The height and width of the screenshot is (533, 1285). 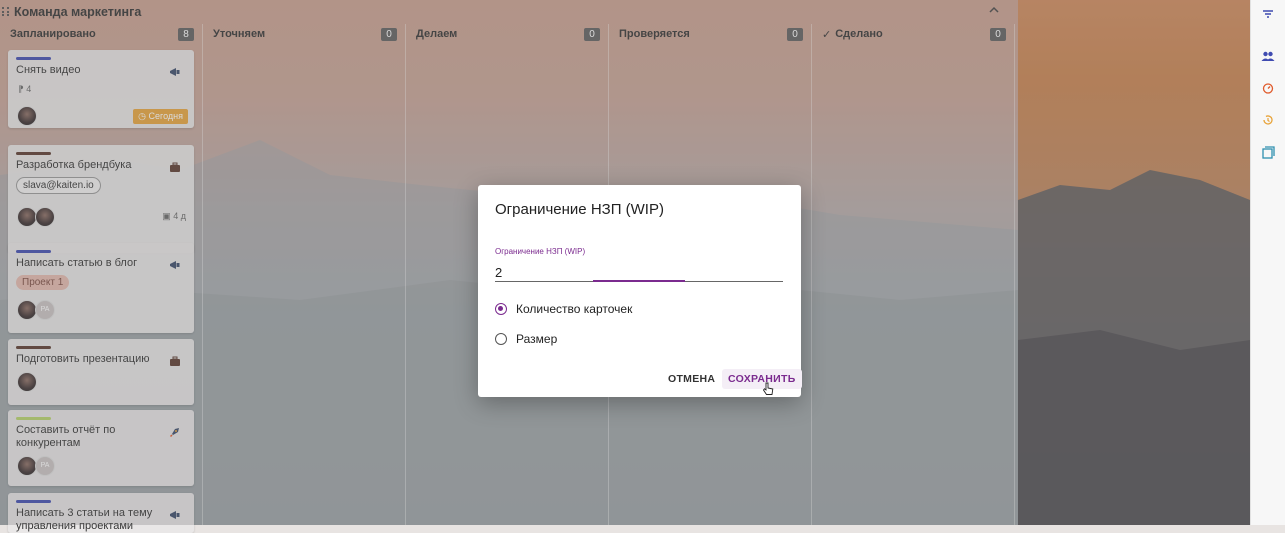 I want to click on radio-unselected-icon, so click(x=501, y=339).